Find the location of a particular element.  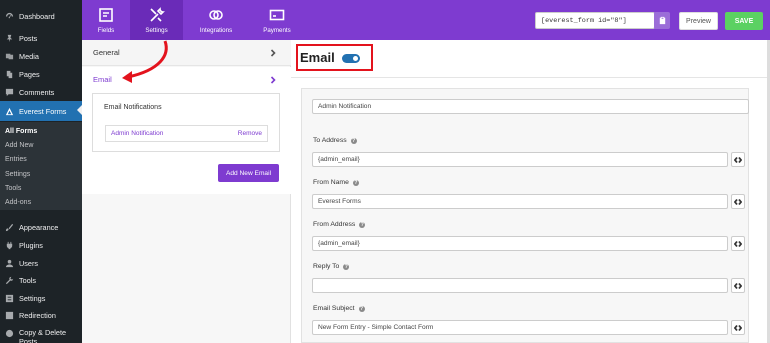

to-address-label: To Address? is located at coordinates (335, 140).